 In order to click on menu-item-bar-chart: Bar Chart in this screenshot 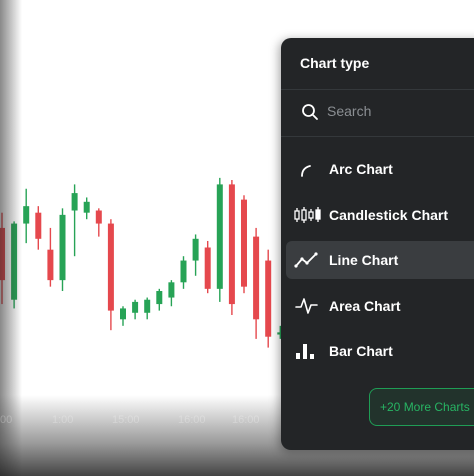, I will do `click(380, 351)`.